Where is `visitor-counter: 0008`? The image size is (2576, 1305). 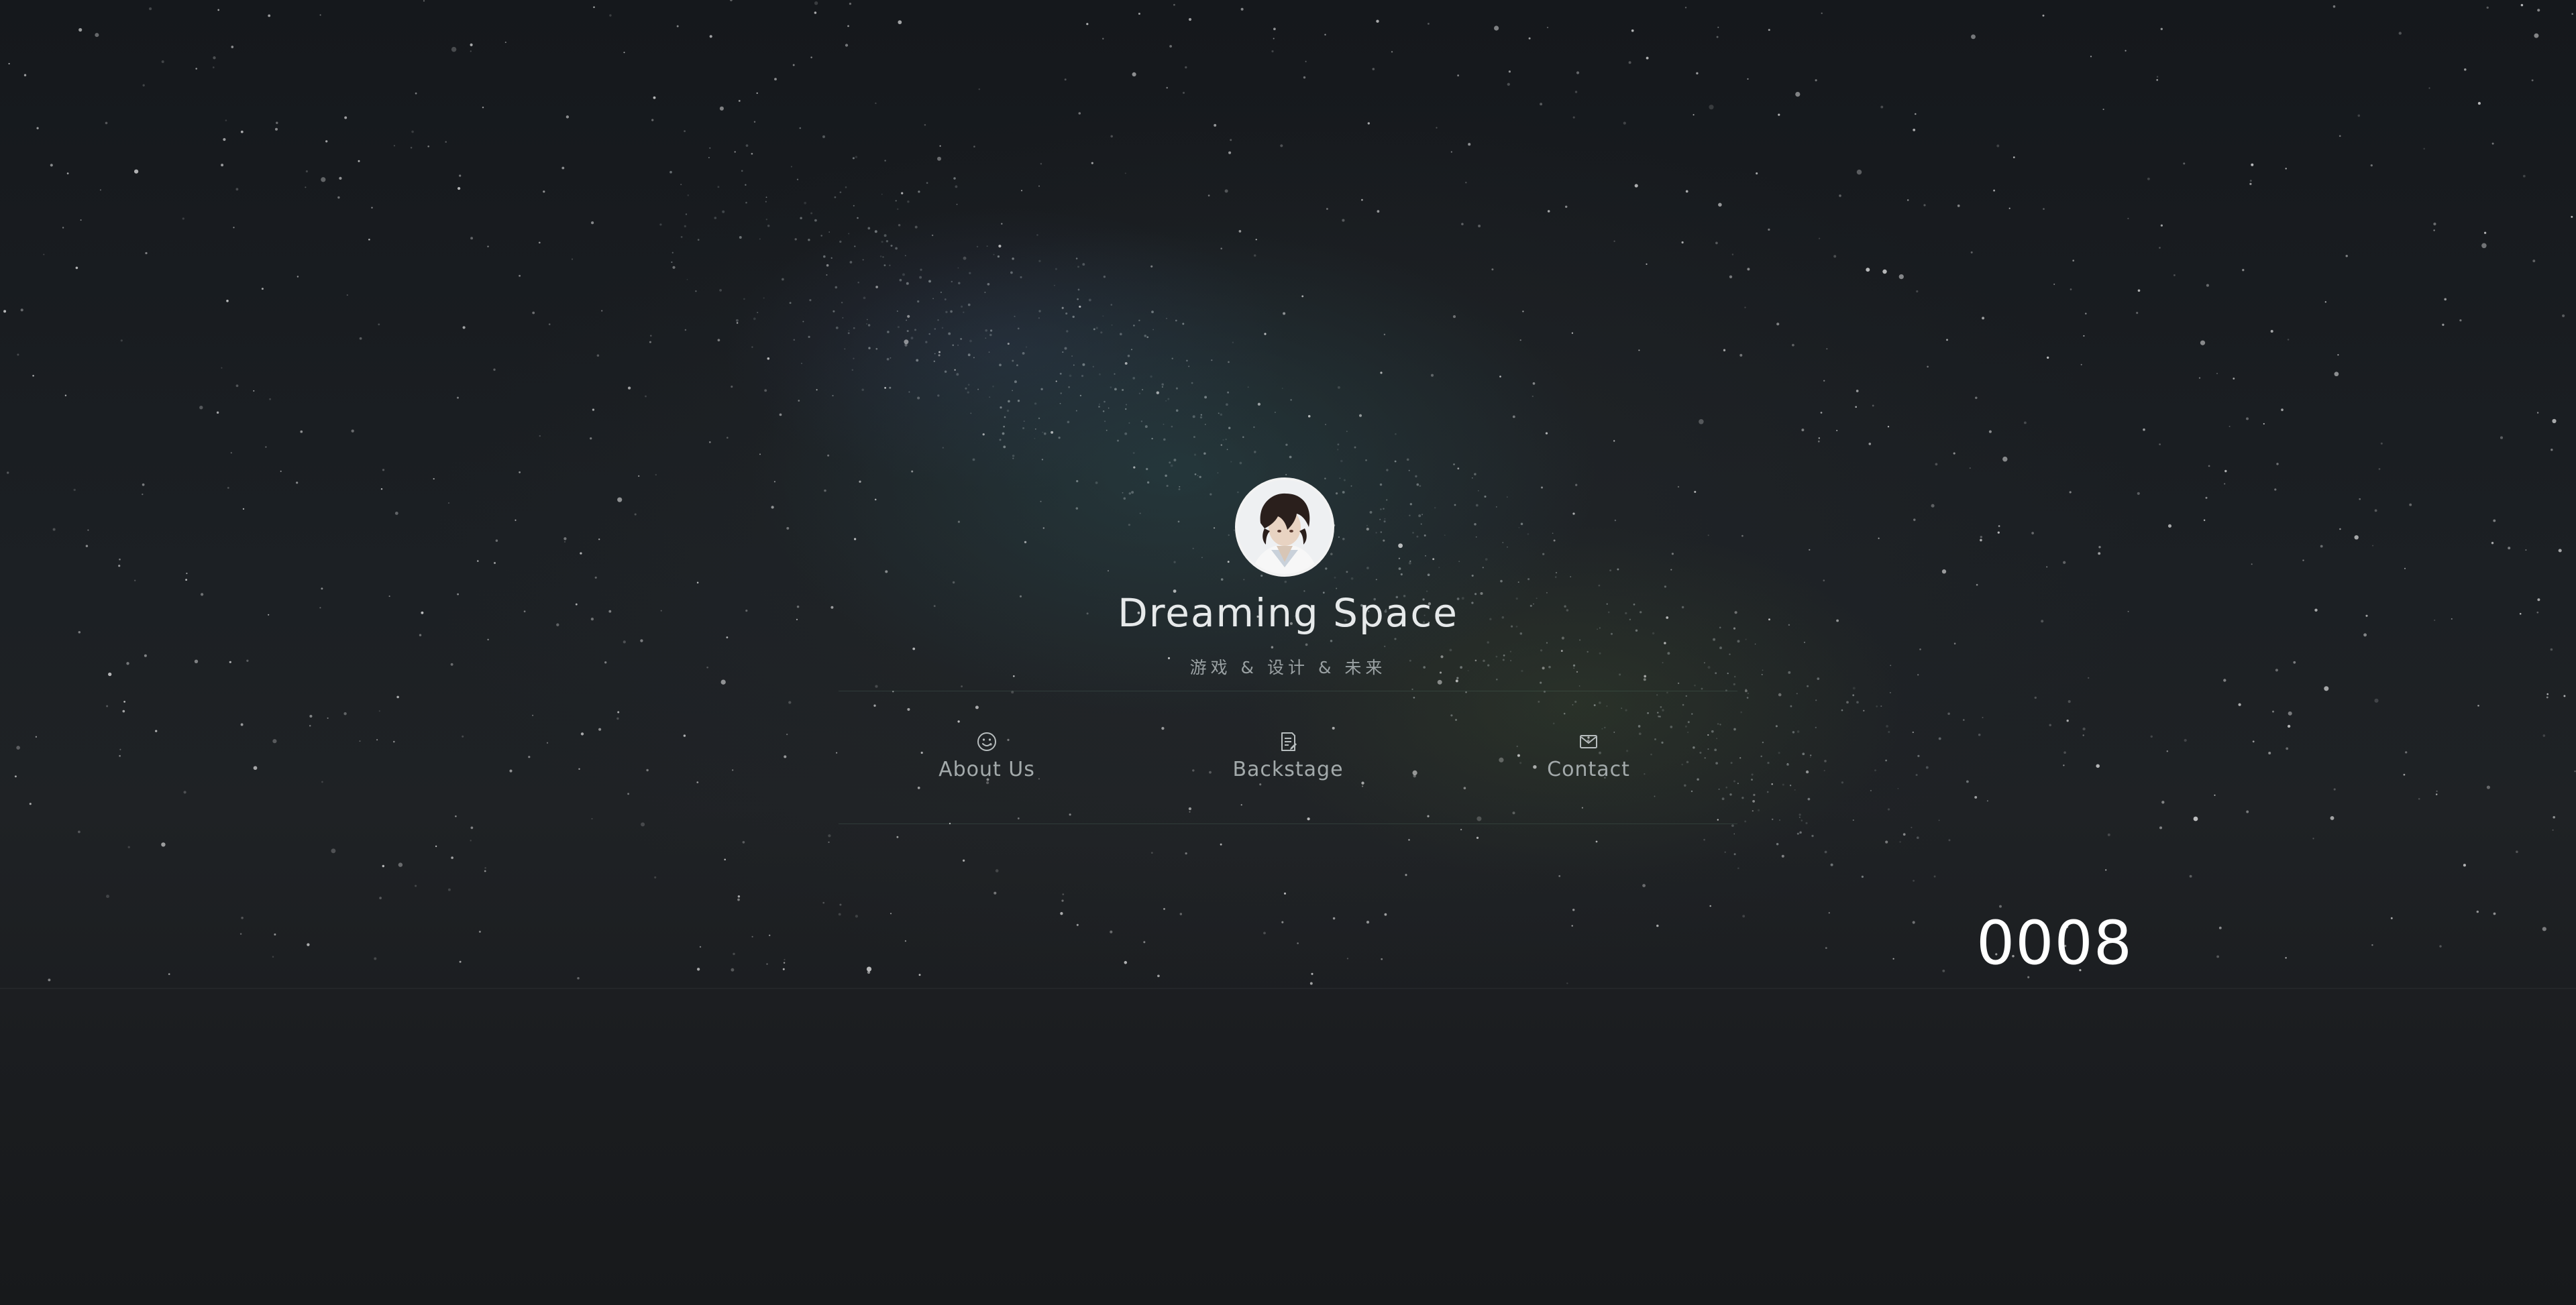 visitor-counter: 0008 is located at coordinates (2054, 943).